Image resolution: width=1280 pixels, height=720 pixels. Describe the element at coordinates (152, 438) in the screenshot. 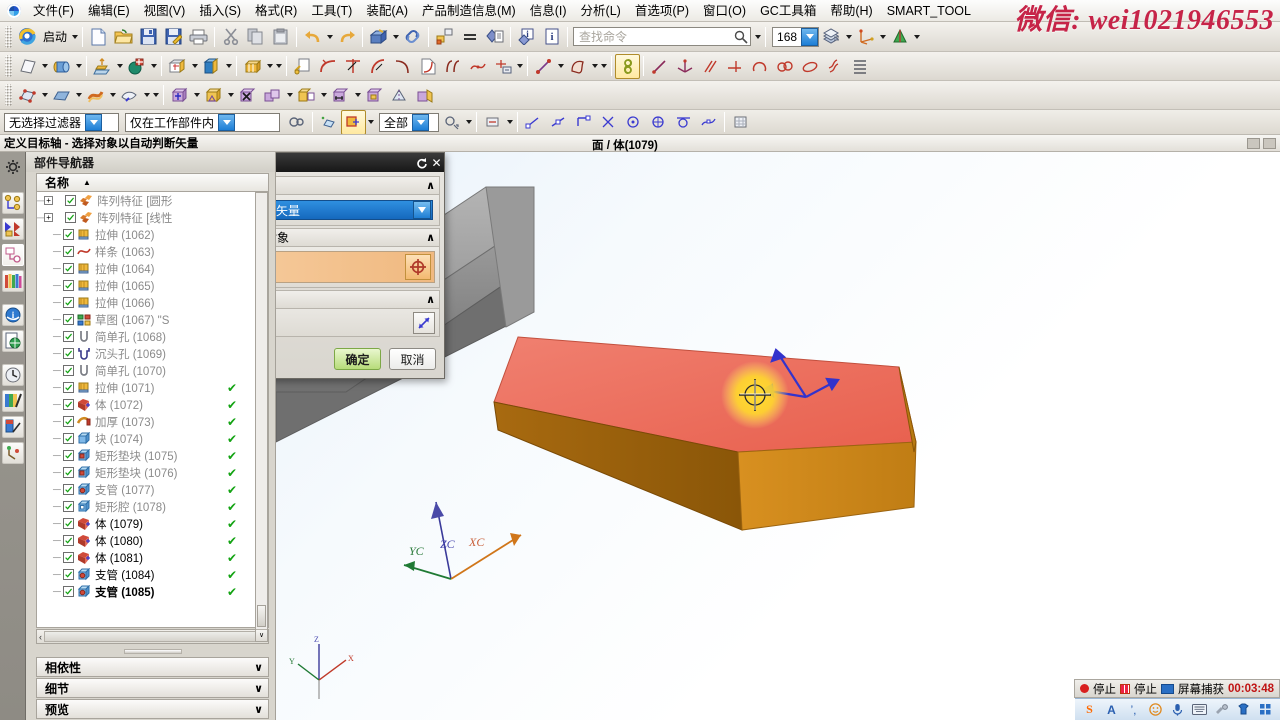

I see `table-row: ─ 块 (1074)` at that location.